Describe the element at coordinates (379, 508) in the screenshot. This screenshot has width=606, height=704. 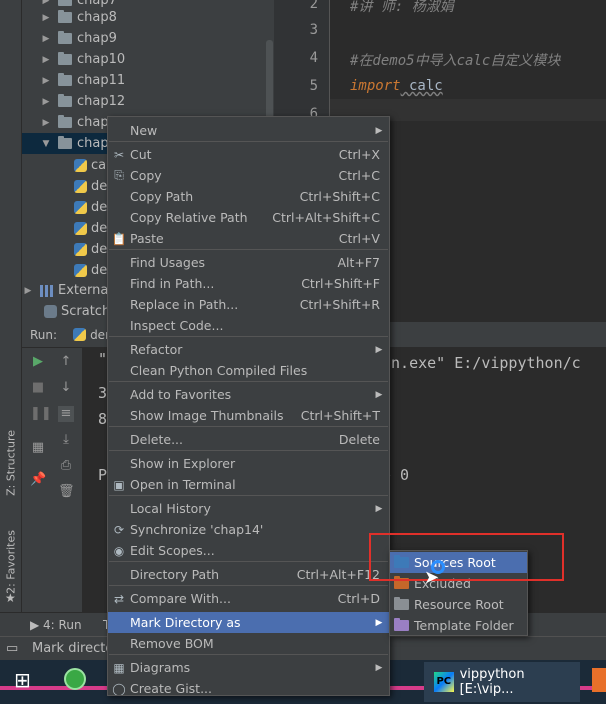
I see `submenu-arrow-icon: ▶` at that location.